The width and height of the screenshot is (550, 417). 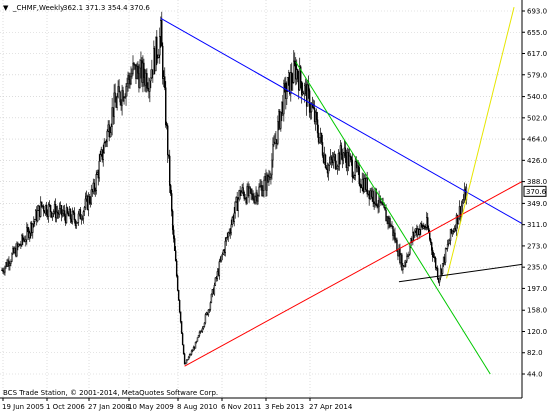 I want to click on y-tick-label: 44.0, so click(x=535, y=375).